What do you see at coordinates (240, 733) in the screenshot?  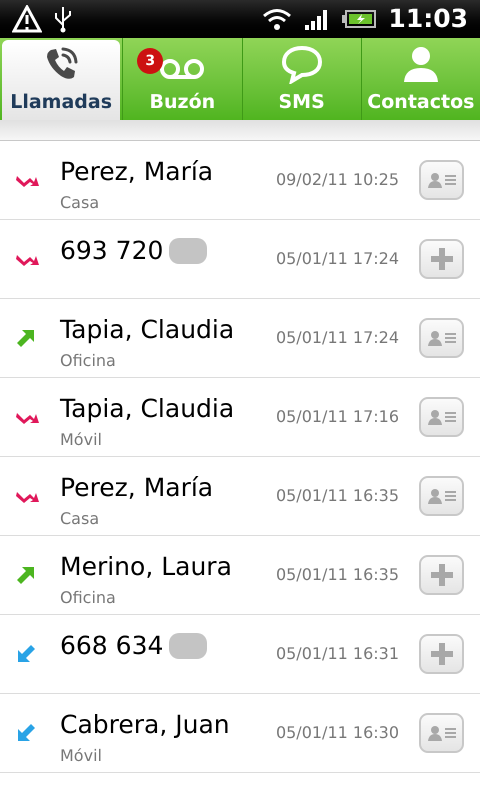 I see `call-log-row: Cabrera, Juan Móvil 05/01/11 16:30` at bounding box center [240, 733].